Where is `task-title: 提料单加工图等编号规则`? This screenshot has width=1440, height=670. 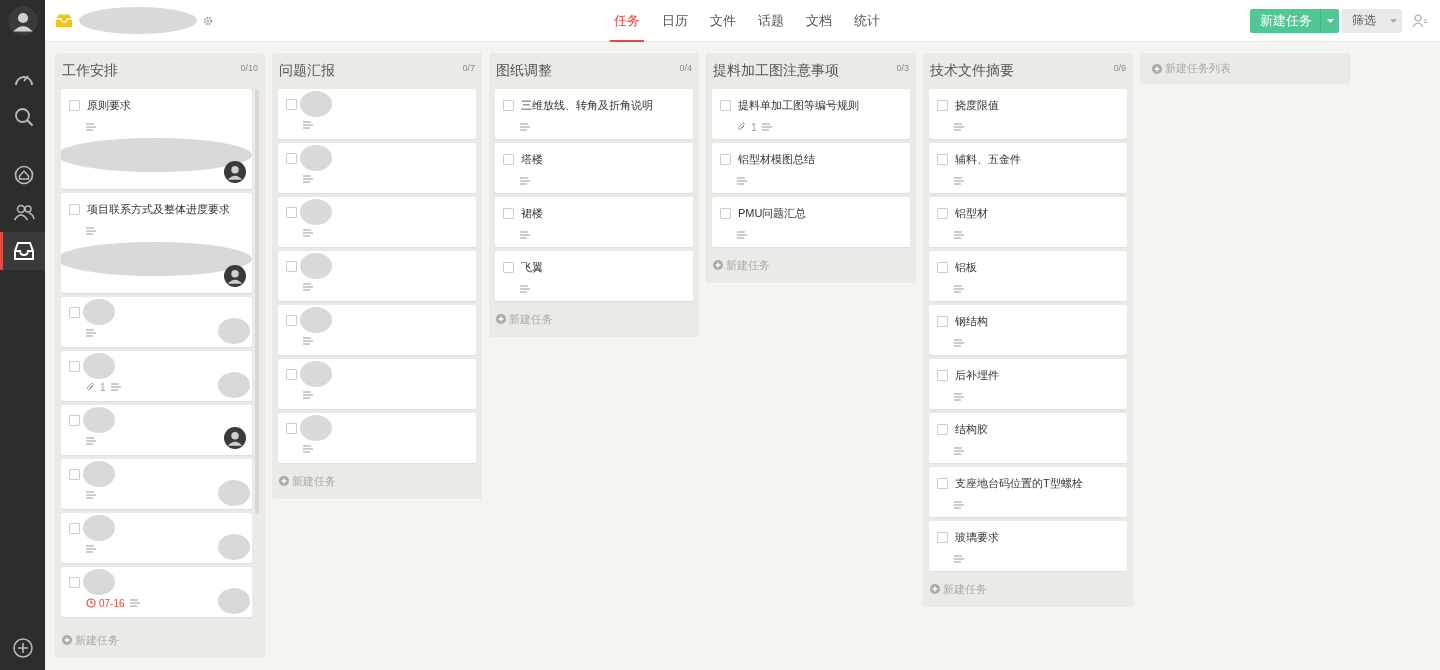 task-title: 提料单加工图等编号规则 is located at coordinates (798, 105).